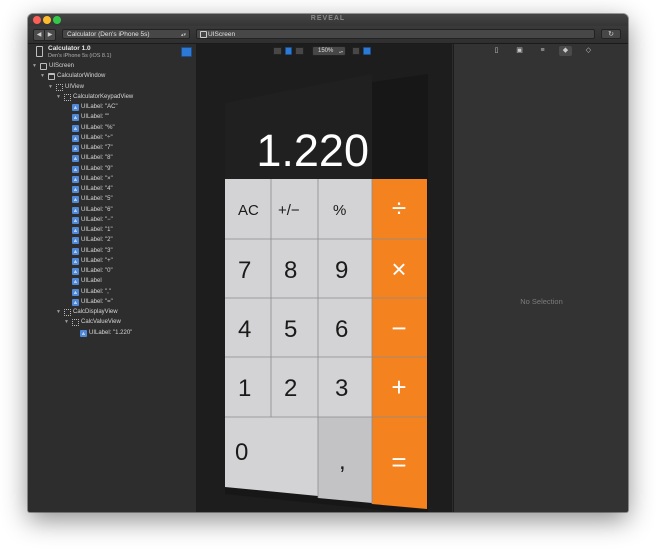 The height and width of the screenshot is (553, 656). What do you see at coordinates (112, 170) in the screenshot?
I see `tree-row: A UILabel: "9"` at bounding box center [112, 170].